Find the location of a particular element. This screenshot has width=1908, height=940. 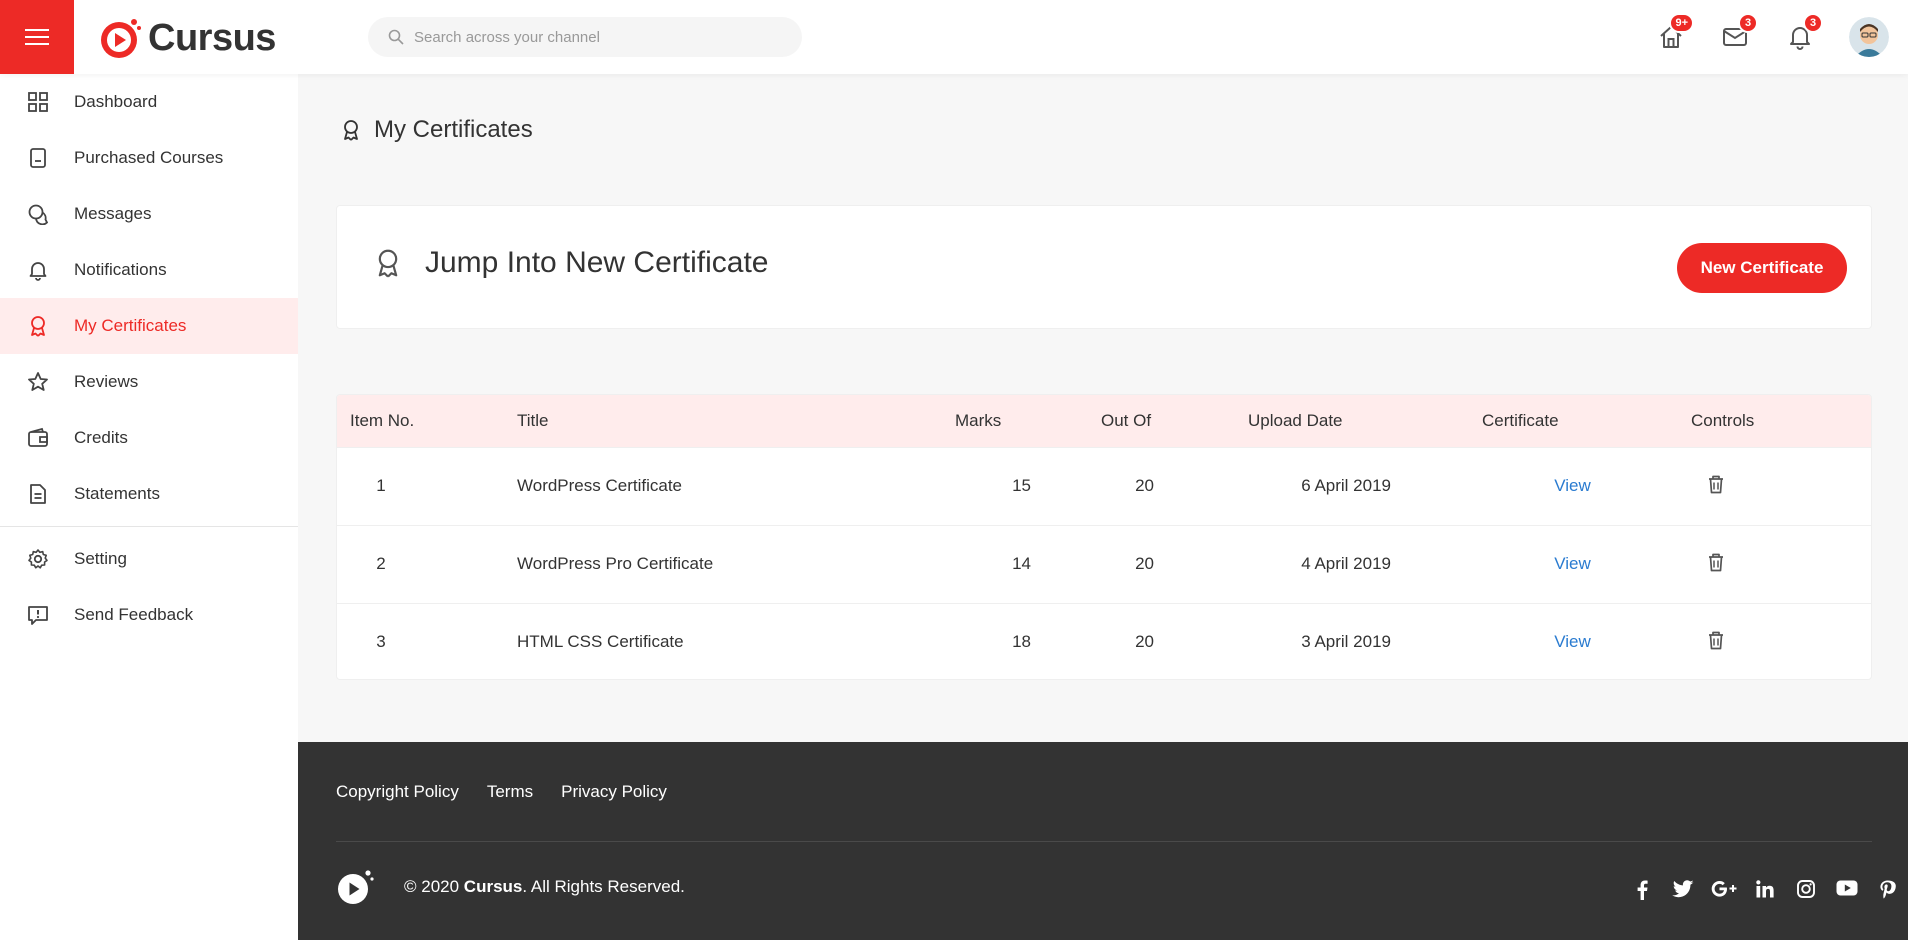

sidebar-item-label: Credits is located at coordinates (101, 437).